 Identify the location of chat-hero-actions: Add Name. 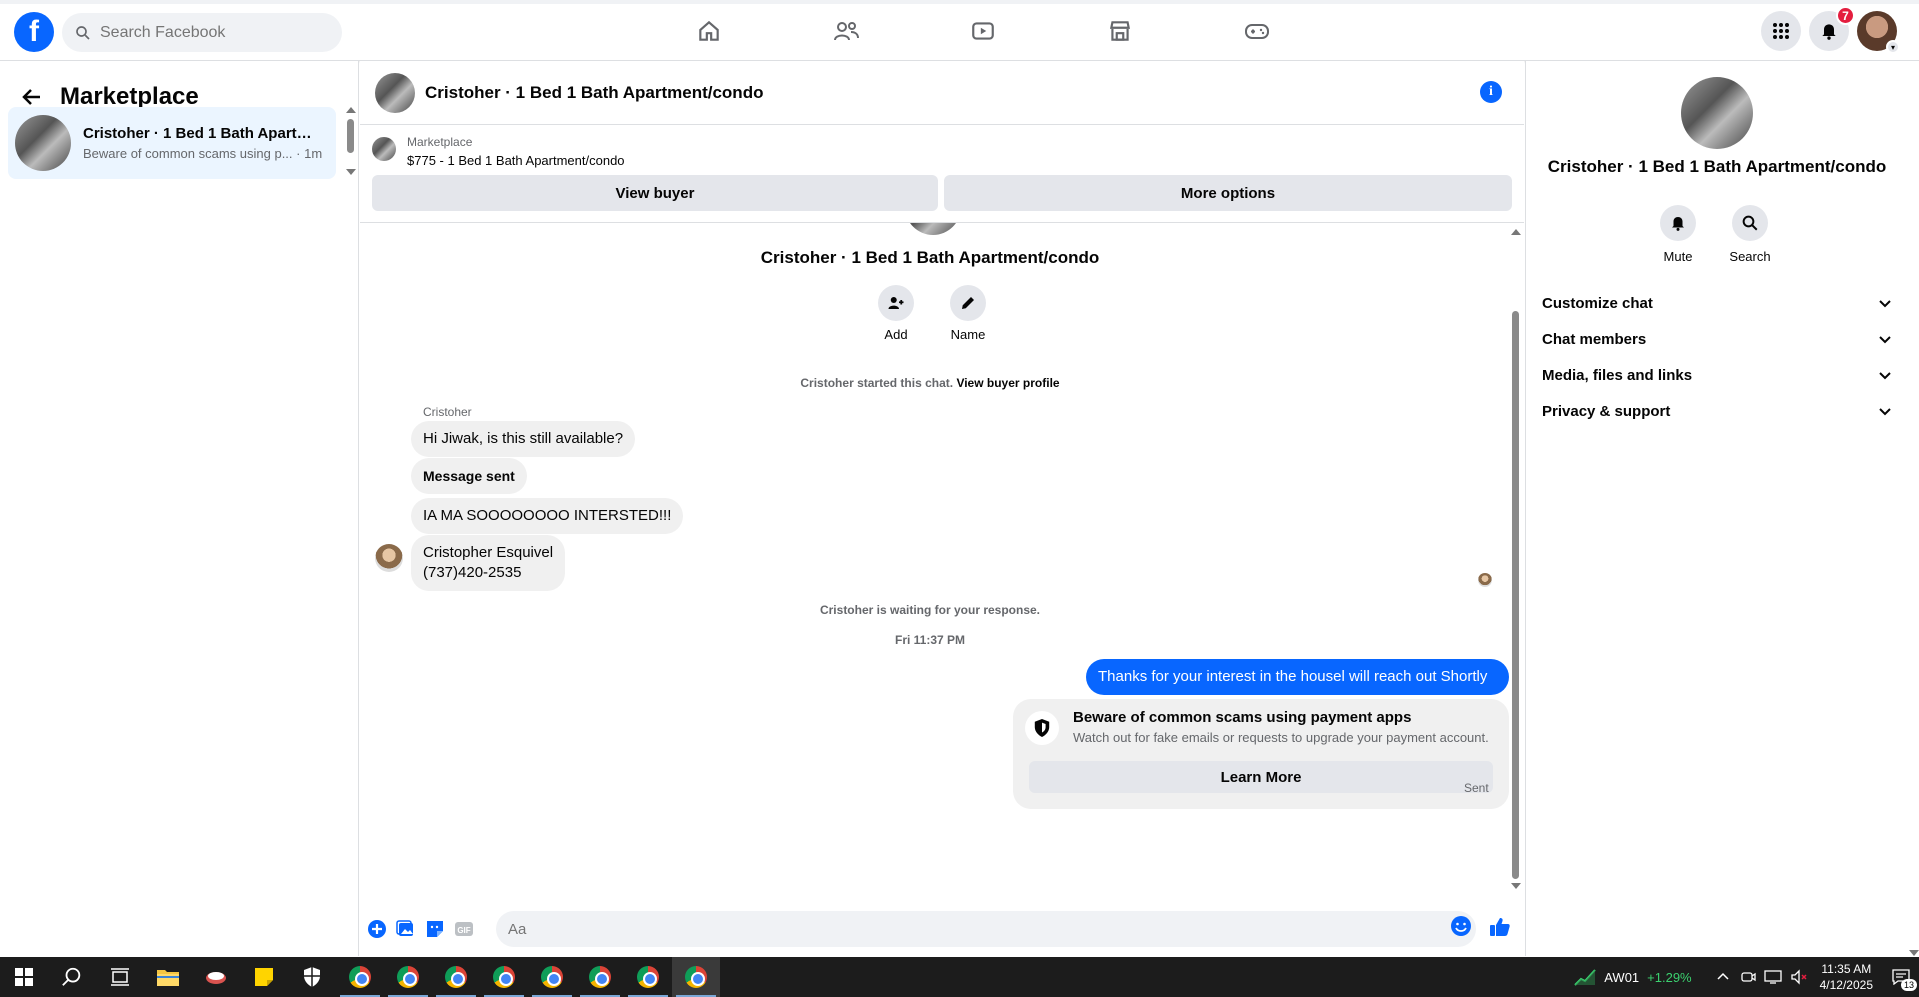
(932, 313).